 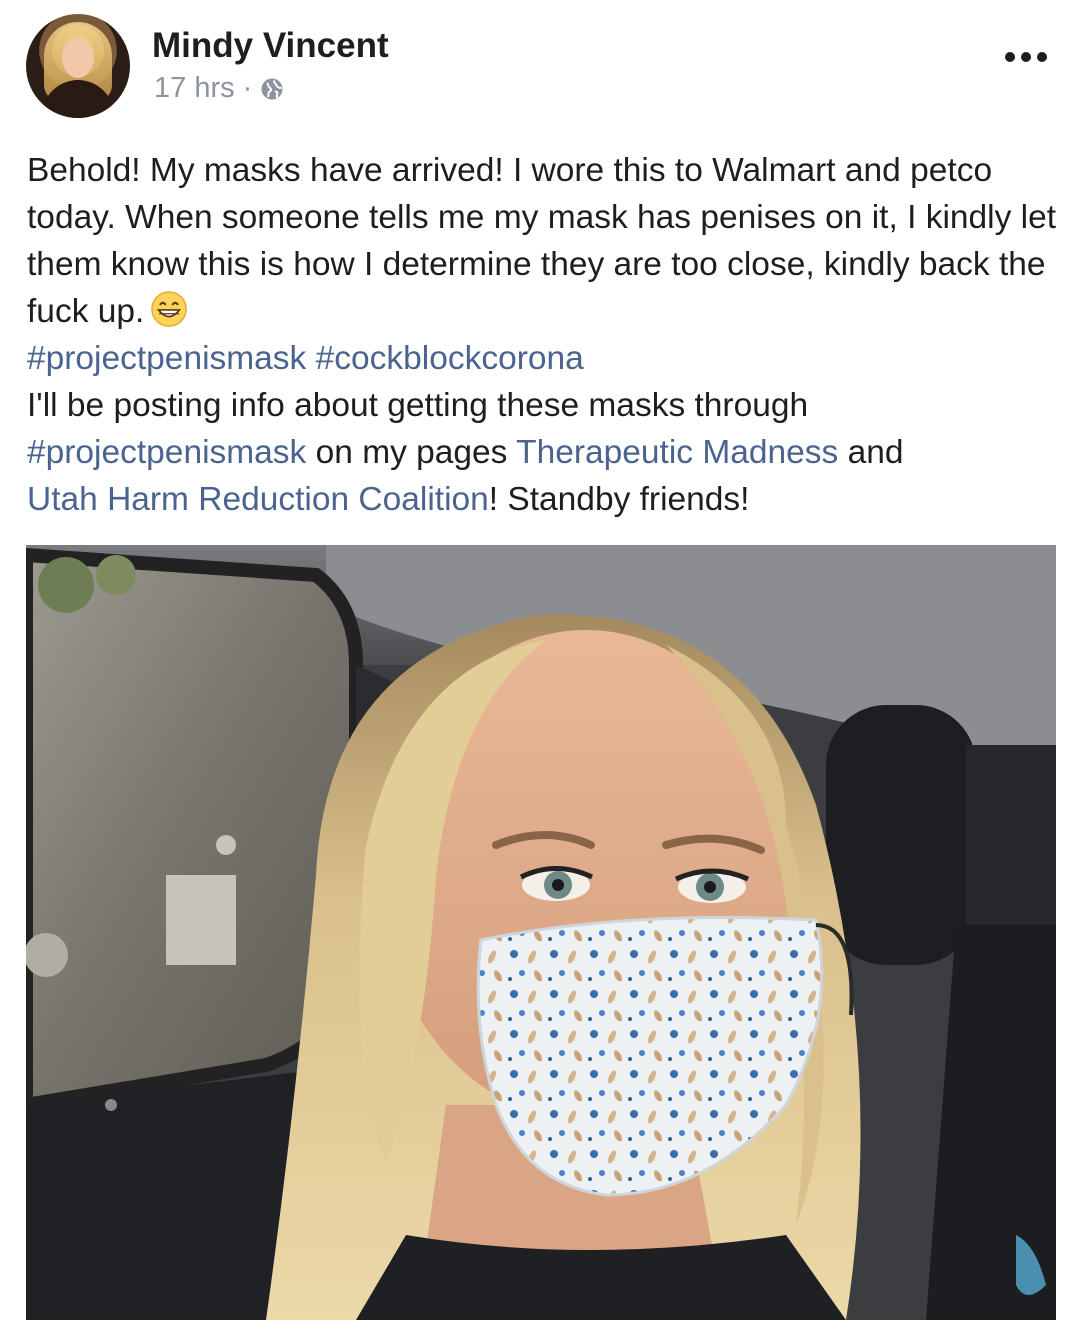 I want to click on post-time: 17 hrs, so click(x=194, y=88).